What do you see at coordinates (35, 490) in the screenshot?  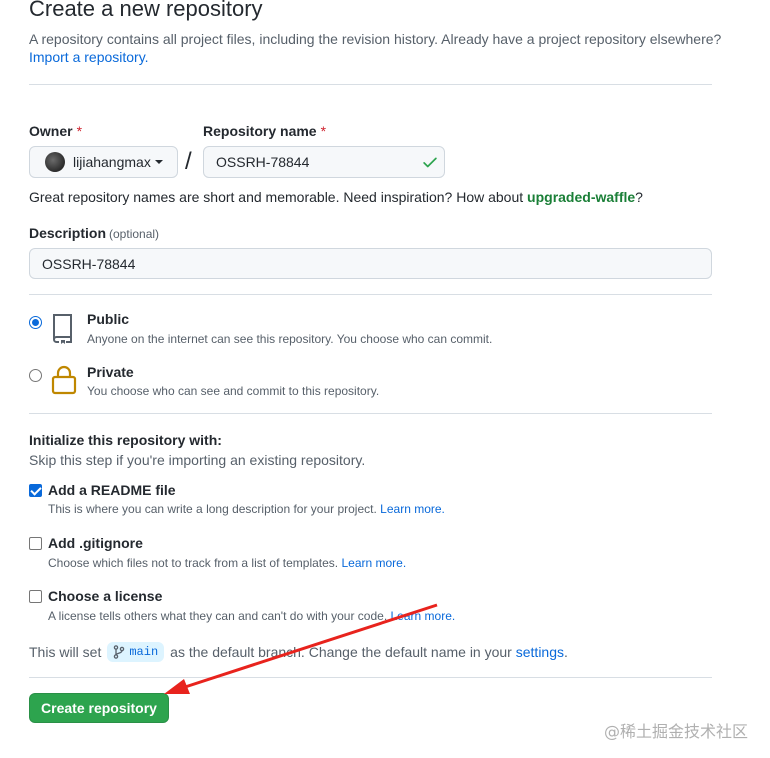 I see `readme-checkbox` at bounding box center [35, 490].